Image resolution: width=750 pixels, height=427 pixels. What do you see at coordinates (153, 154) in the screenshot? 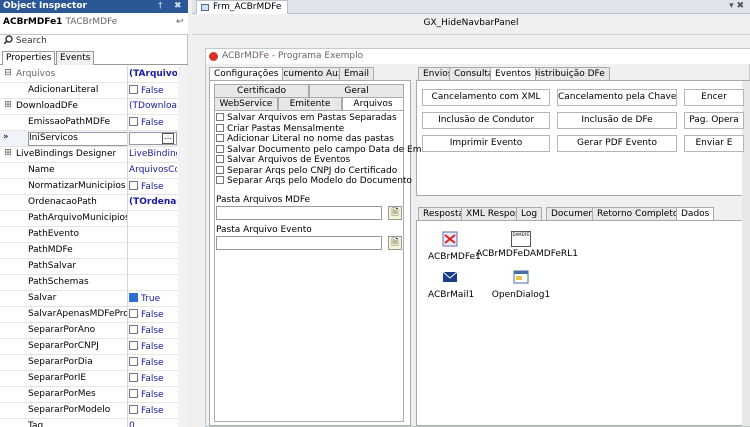
I see `property-value: LiveBinding` at bounding box center [153, 154].